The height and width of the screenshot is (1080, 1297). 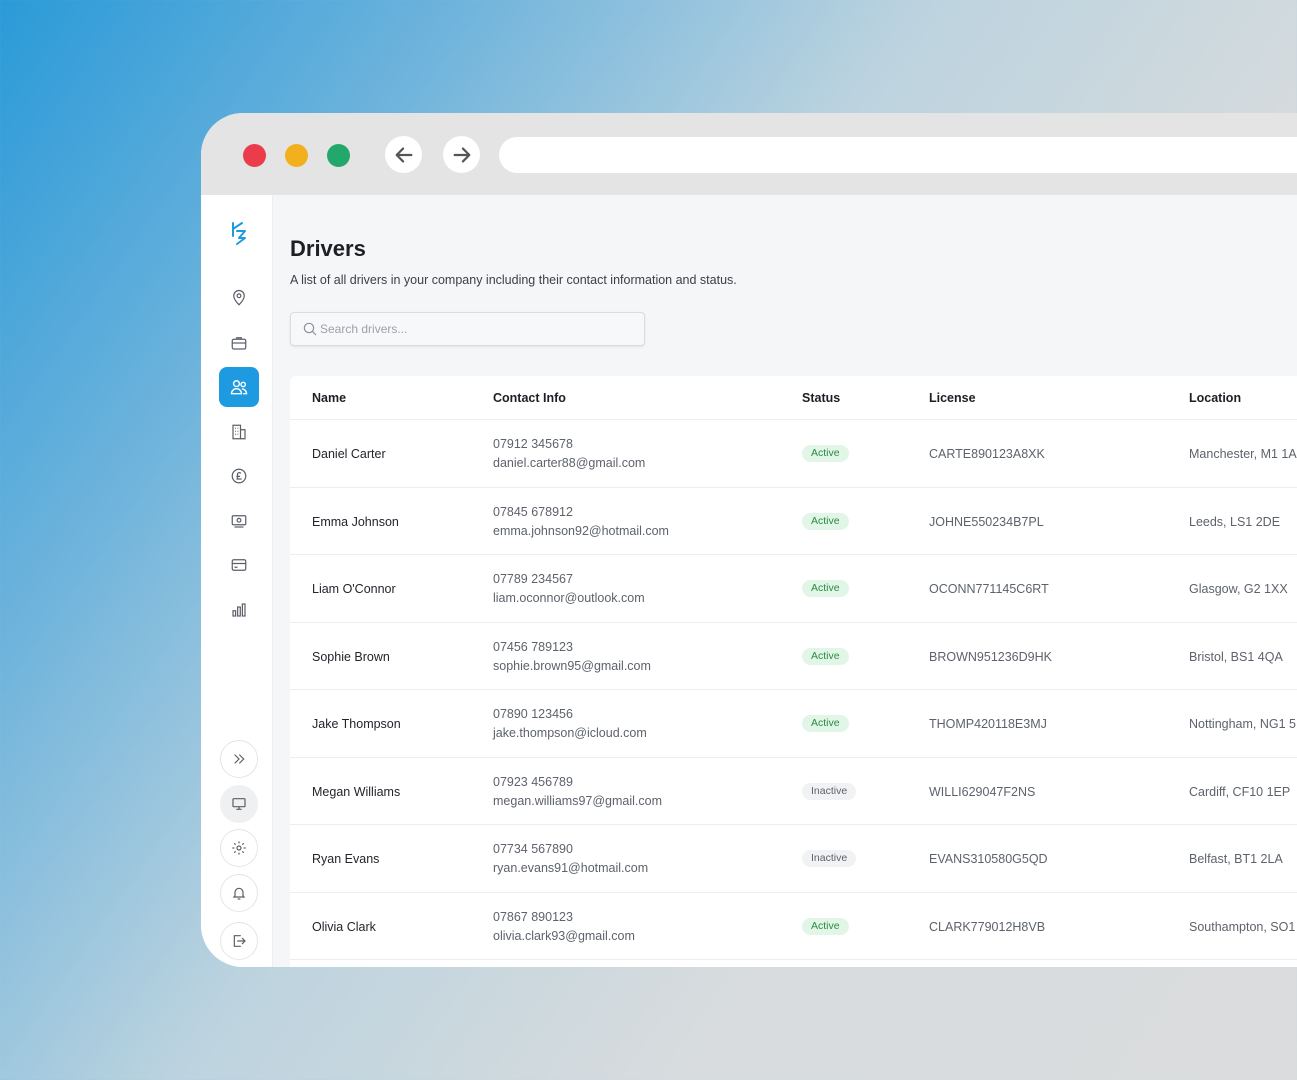 I want to click on logout-icon, so click(x=239, y=941).